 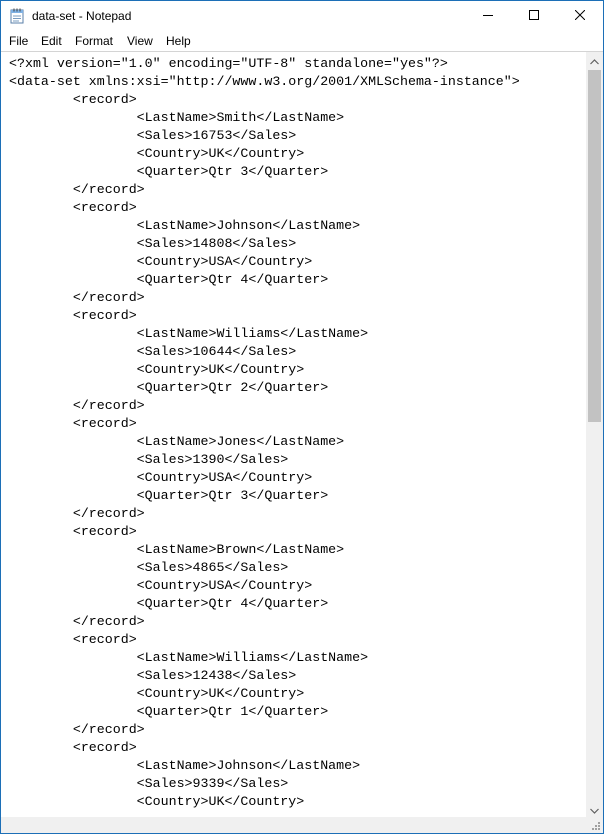 What do you see at coordinates (594, 246) in the screenshot?
I see `scroll-thumb` at bounding box center [594, 246].